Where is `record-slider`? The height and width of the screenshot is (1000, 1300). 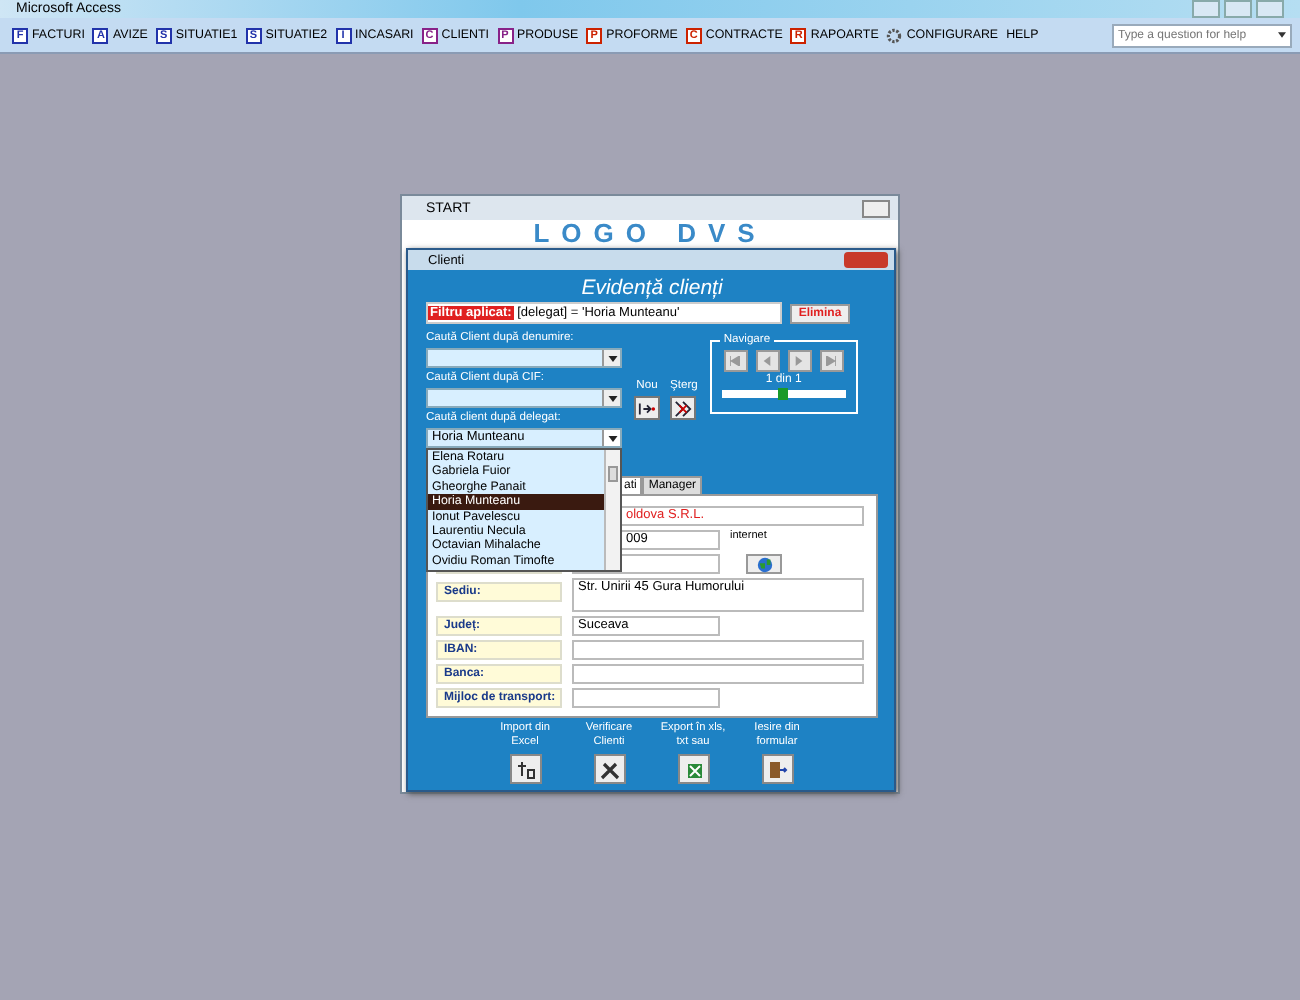
record-slider is located at coordinates (783, 394).